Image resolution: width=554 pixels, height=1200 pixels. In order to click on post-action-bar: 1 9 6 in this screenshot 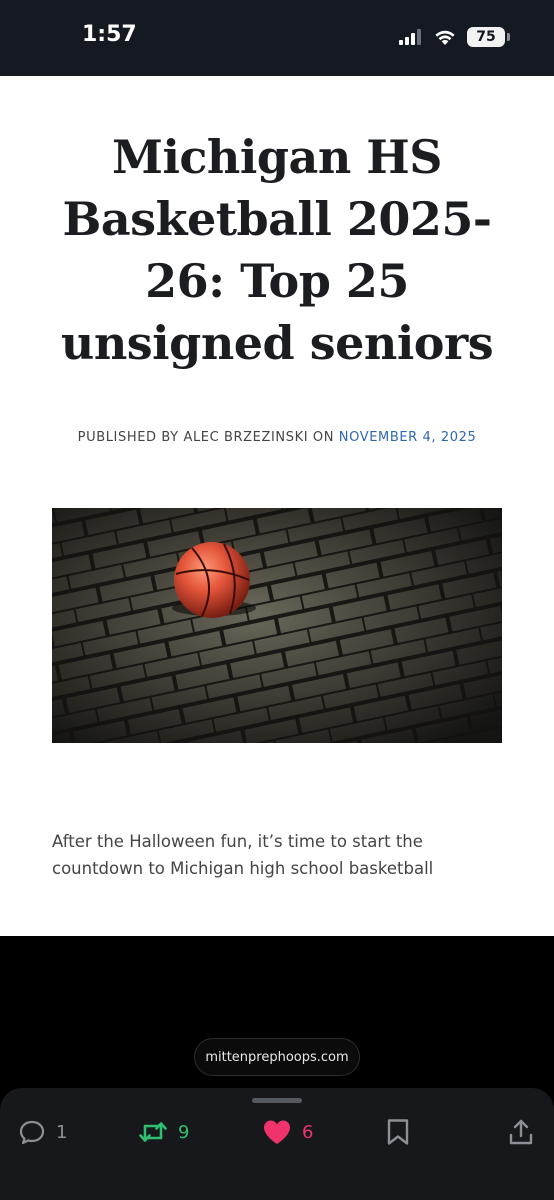, I will do `click(277, 1144)`.